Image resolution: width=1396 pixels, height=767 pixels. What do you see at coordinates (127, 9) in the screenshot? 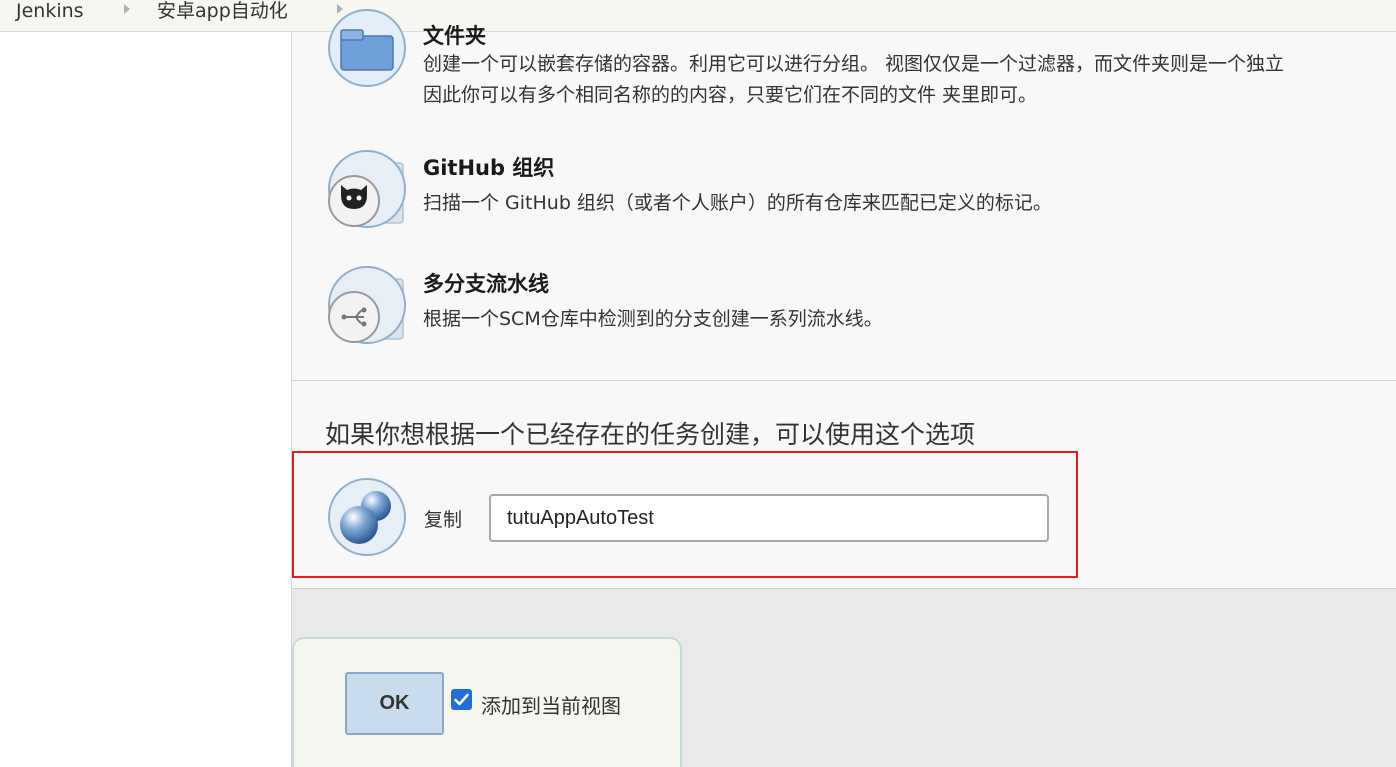
I see `breadcrumb-chevron-icon` at bounding box center [127, 9].